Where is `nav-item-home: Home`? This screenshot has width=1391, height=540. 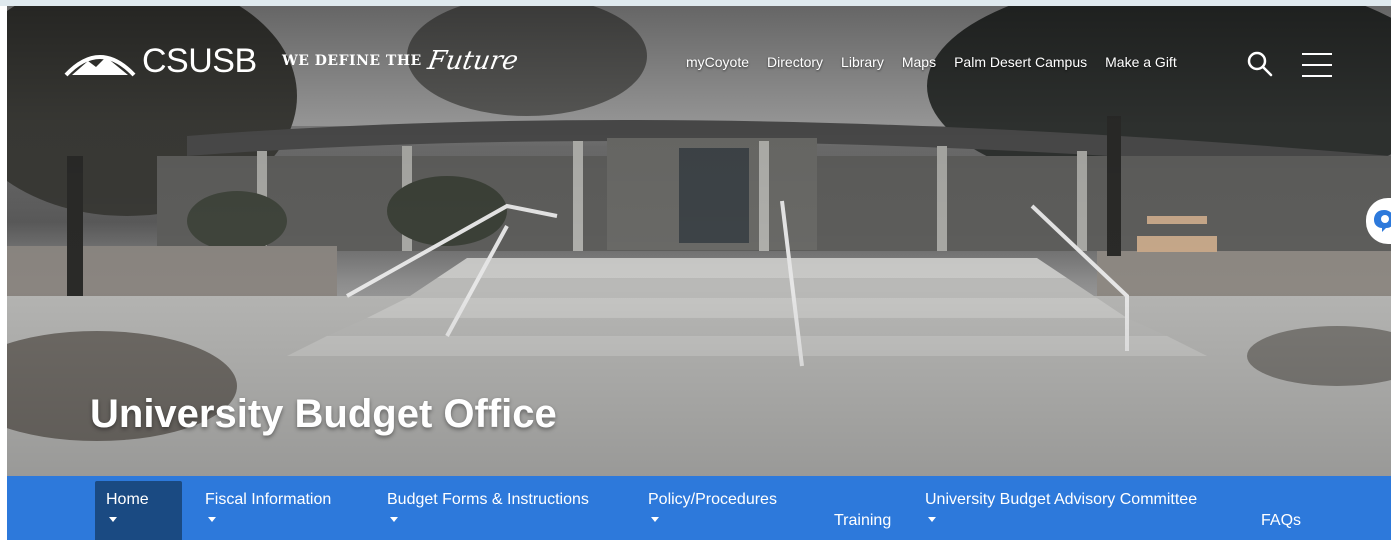 nav-item-home: Home is located at coordinates (138, 510).